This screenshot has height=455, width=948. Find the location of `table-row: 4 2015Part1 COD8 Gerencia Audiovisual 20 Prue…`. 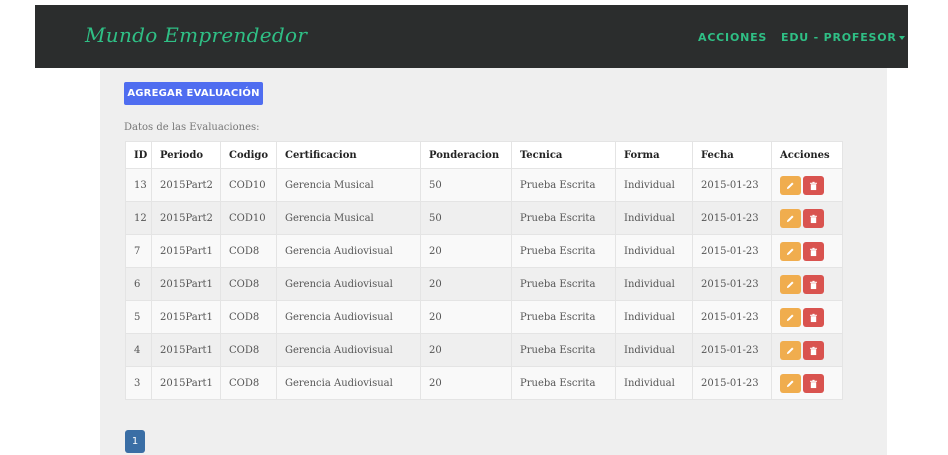

table-row: 4 2015Part1 COD8 Gerencia Audiovisual 20 Prue… is located at coordinates (484, 350).